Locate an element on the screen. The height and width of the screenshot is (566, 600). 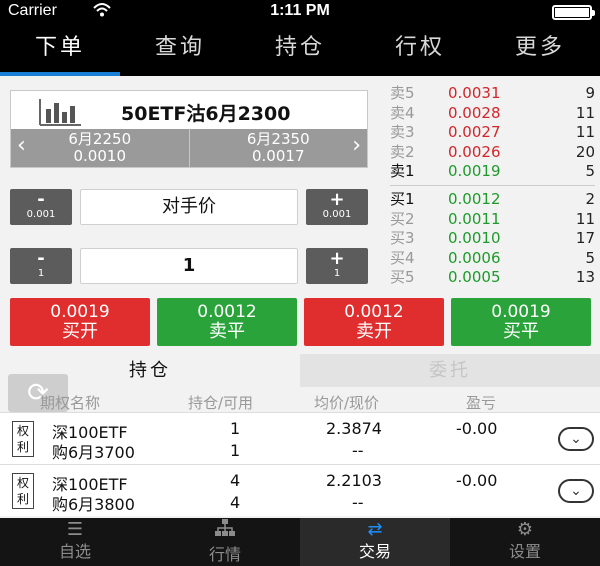
chevron-right-icon: › is located at coordinates (356, 146).